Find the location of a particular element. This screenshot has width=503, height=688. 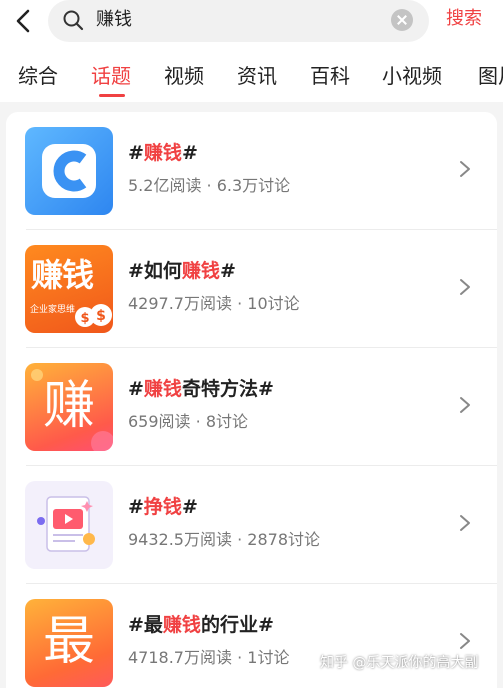

tab-encyclopedia: 百科 is located at coordinates (330, 76).